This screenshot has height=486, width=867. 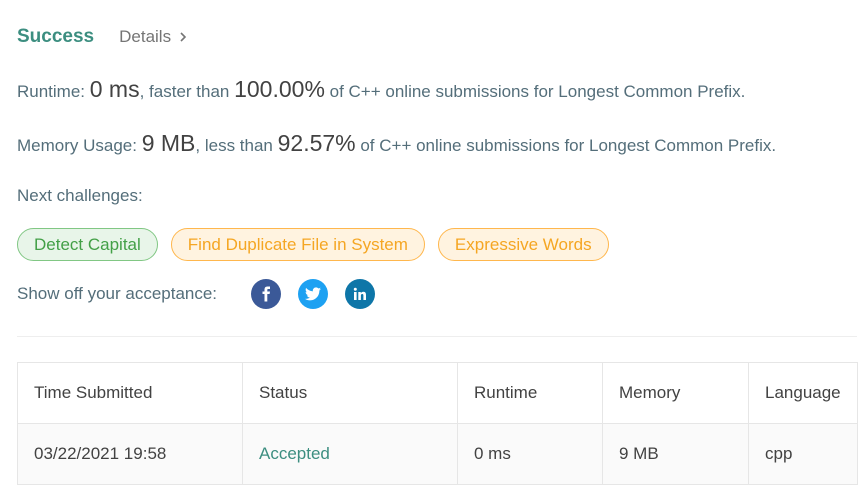 I want to click on cell-memory: 9 MB, so click(x=675, y=454).